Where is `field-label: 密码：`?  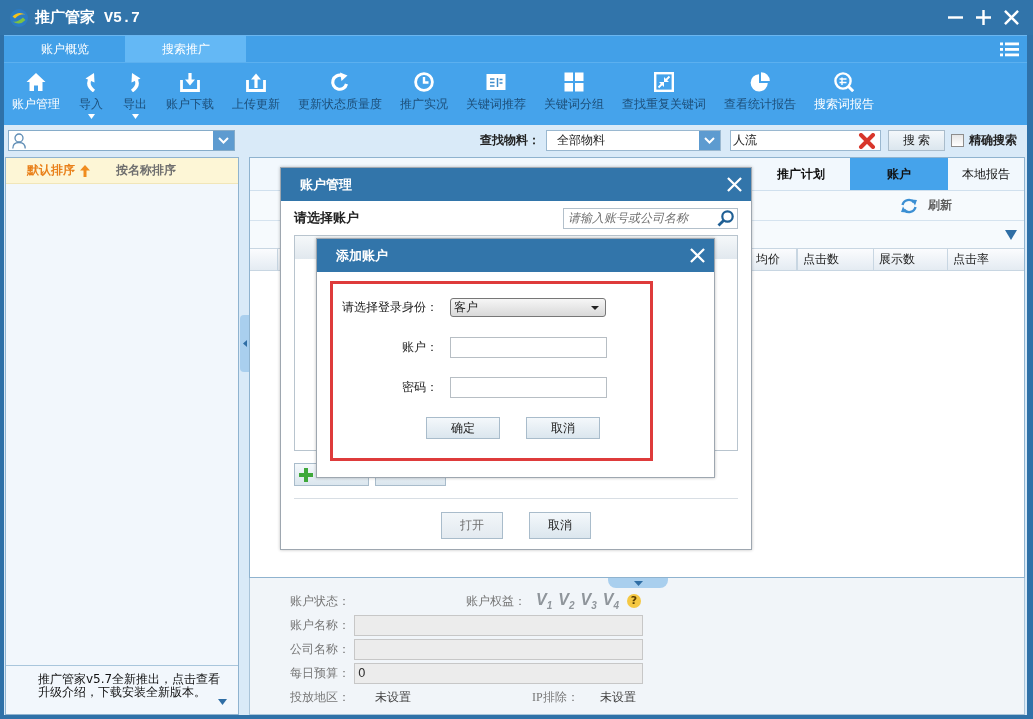
field-label: 密码： is located at coordinates (419, 387).